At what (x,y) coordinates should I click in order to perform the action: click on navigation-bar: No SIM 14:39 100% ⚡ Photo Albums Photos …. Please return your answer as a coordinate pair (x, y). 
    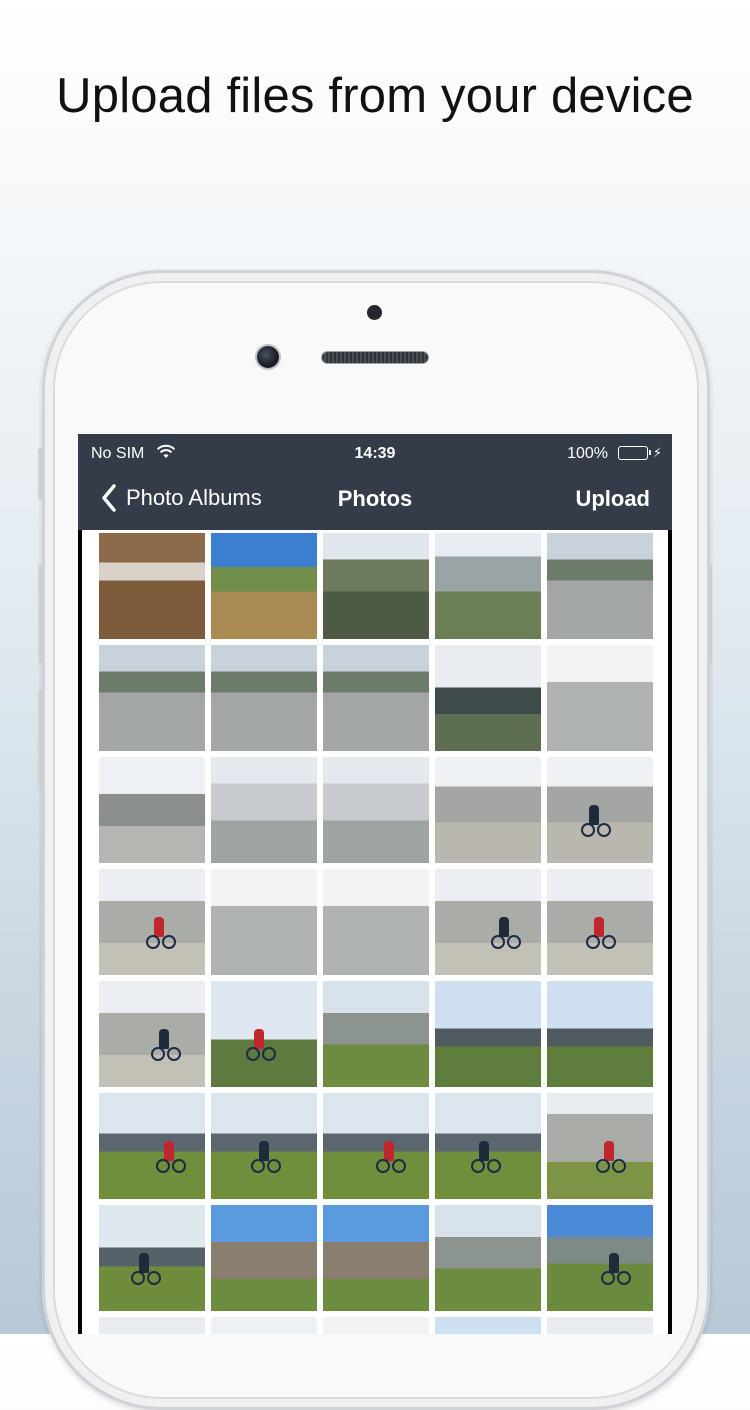
    Looking at the image, I should click on (375, 482).